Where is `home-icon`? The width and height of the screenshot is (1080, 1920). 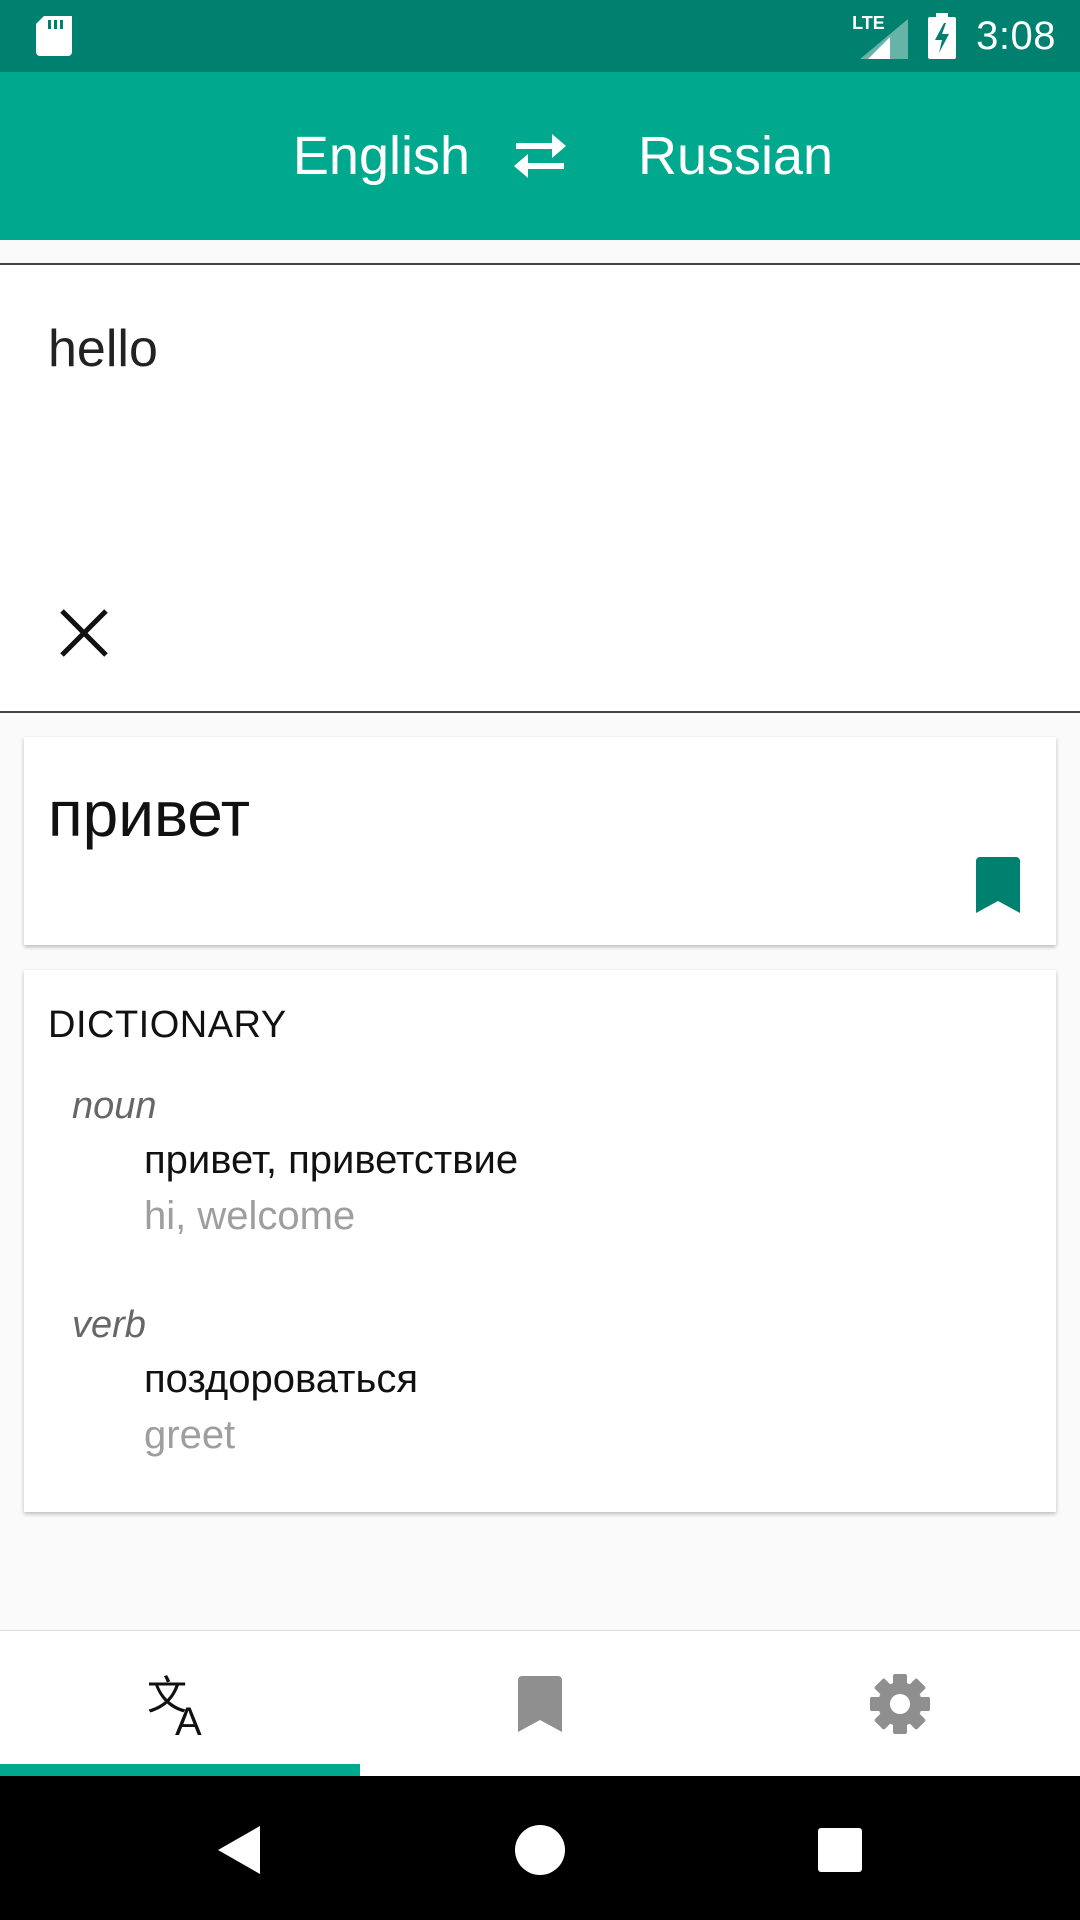 home-icon is located at coordinates (540, 1850).